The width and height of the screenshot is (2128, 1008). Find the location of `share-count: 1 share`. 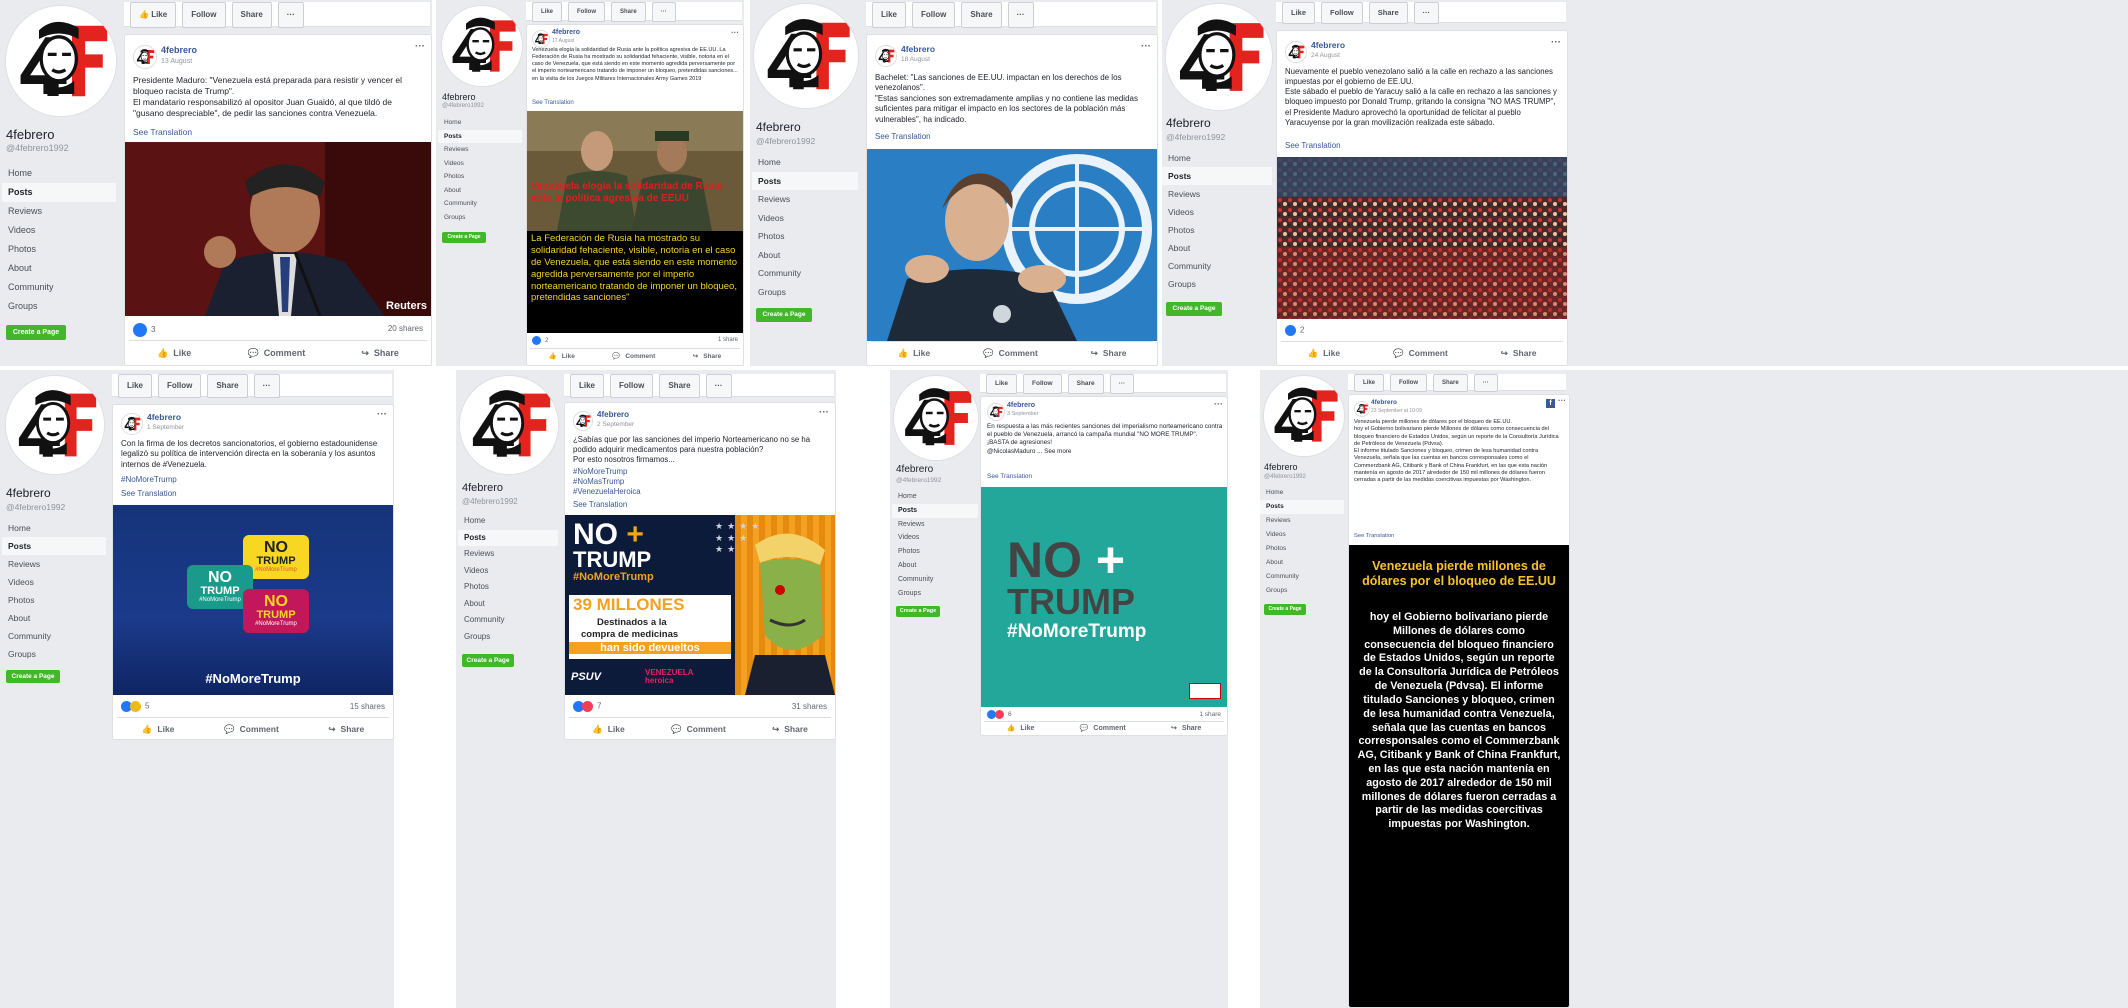

share-count: 1 share is located at coordinates (1210, 714).